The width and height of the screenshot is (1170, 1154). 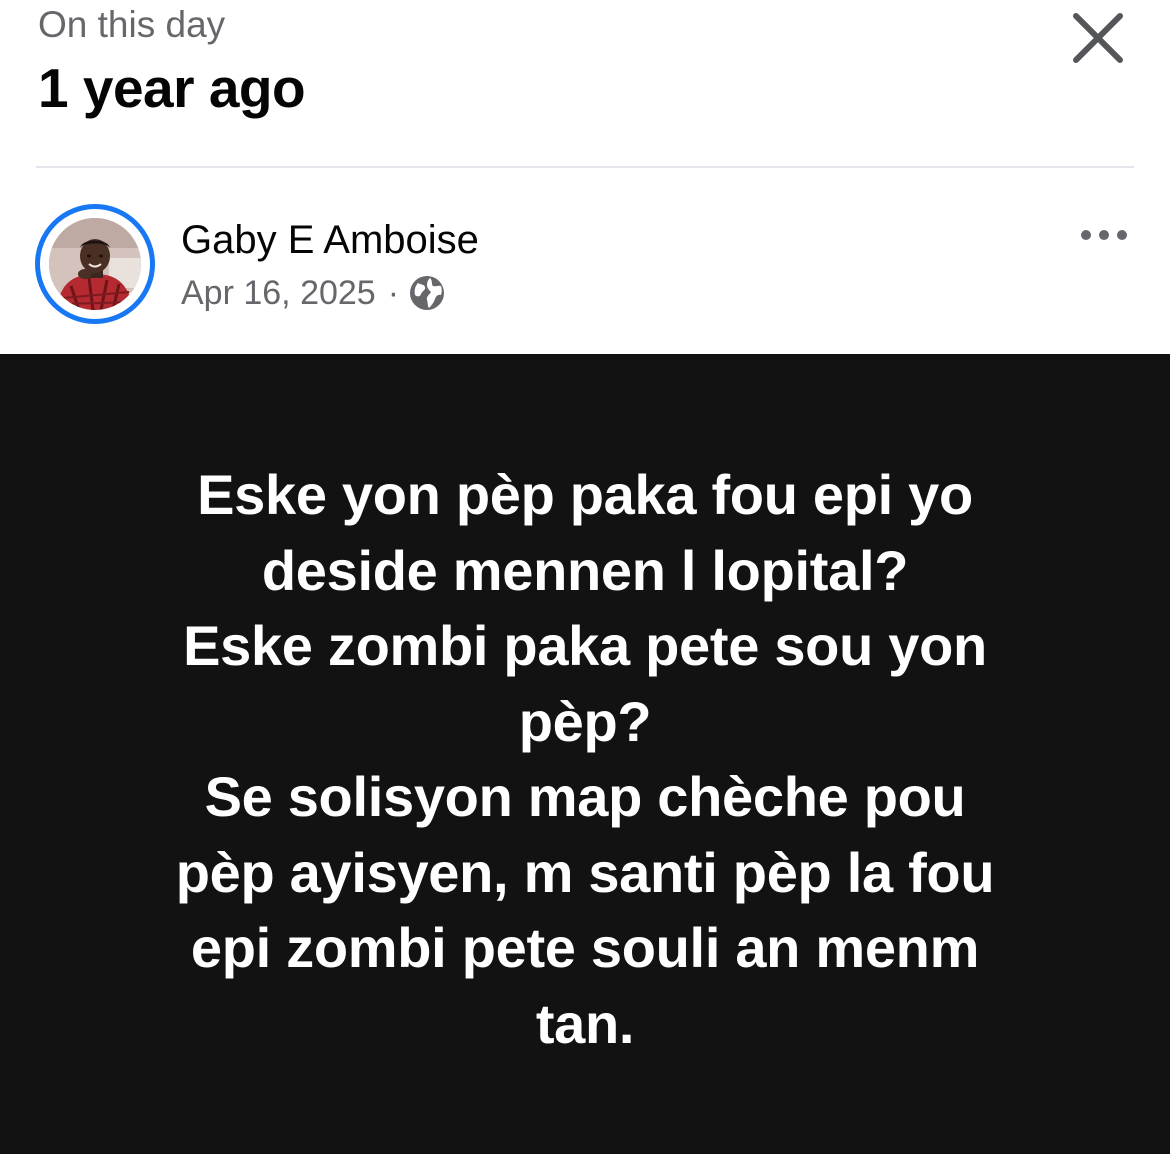 I want to click on post-meta: Apr 16, 2025 ·, so click(x=313, y=293).